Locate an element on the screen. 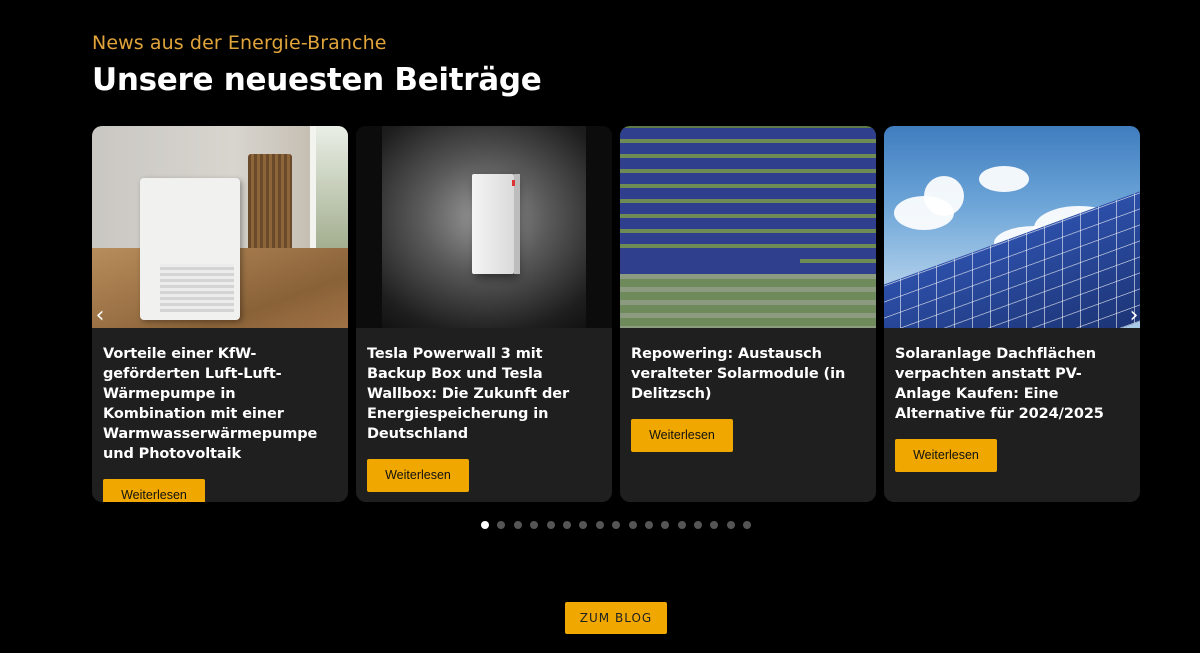 This screenshot has width=1200, height=653. section-title: Unsere neuesten Beiträge is located at coordinates (317, 80).